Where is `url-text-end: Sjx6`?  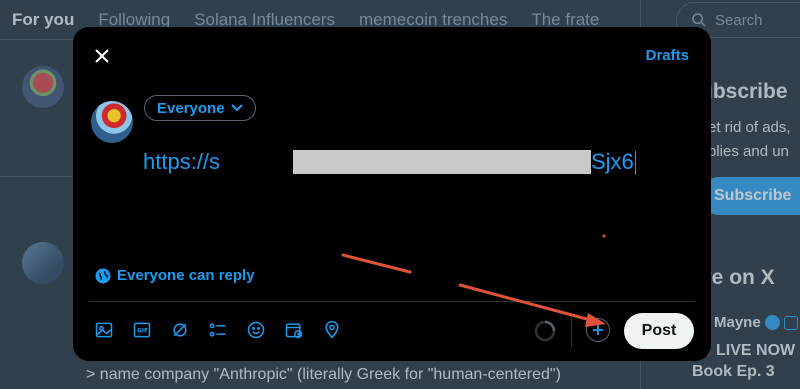
url-text-end: Sjx6 is located at coordinates (613, 162).